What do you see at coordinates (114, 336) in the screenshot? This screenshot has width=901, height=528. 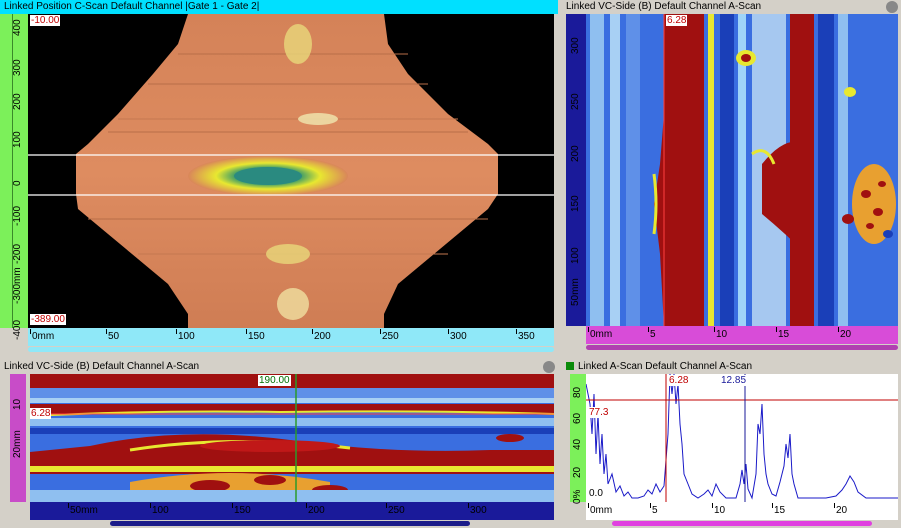 I see `tick-label: 50` at bounding box center [114, 336].